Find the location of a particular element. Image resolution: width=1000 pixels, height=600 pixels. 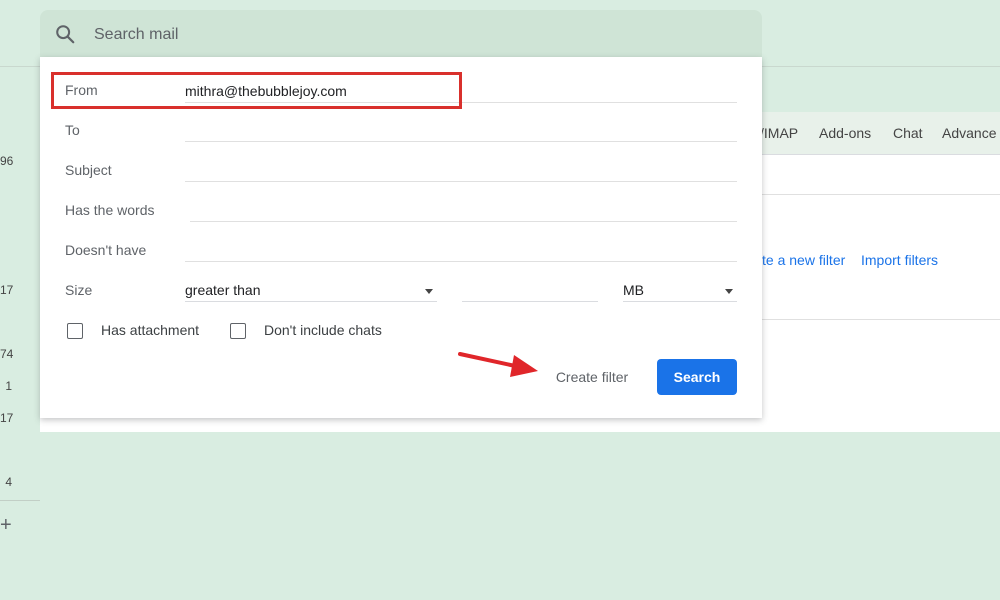

red-arrow-icon is located at coordinates (498, 364).